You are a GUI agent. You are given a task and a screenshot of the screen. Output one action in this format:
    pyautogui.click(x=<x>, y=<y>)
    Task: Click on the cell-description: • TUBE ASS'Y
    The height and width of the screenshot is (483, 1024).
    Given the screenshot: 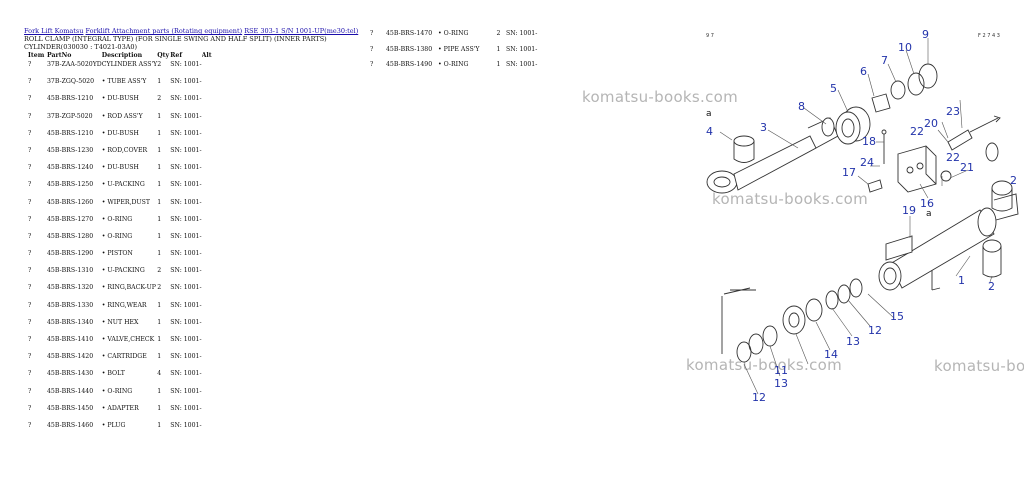 What is the action you would take?
    pyautogui.click(x=124, y=82)
    